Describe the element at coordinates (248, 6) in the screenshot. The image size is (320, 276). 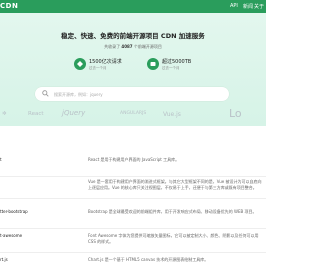
I see `nav-link-news: 新闻` at that location.